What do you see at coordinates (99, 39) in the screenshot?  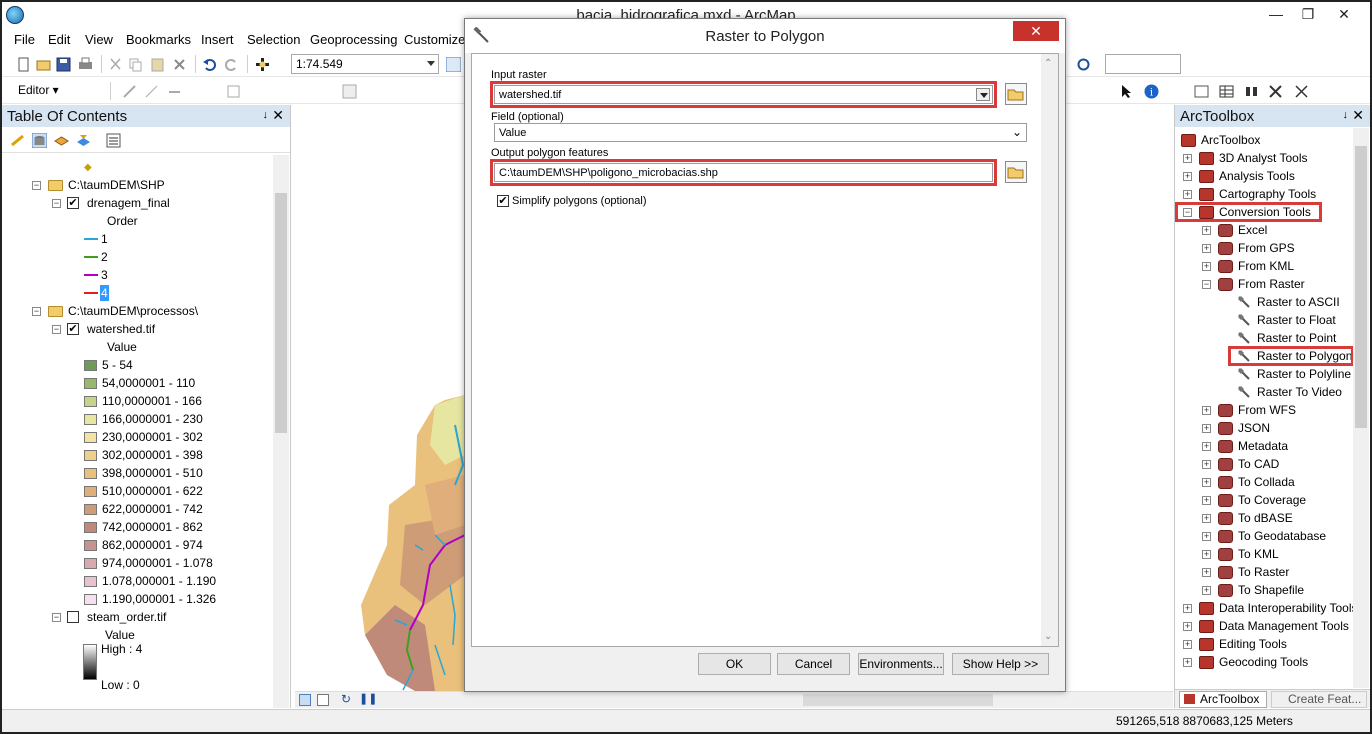 I see `menu-view: View` at bounding box center [99, 39].